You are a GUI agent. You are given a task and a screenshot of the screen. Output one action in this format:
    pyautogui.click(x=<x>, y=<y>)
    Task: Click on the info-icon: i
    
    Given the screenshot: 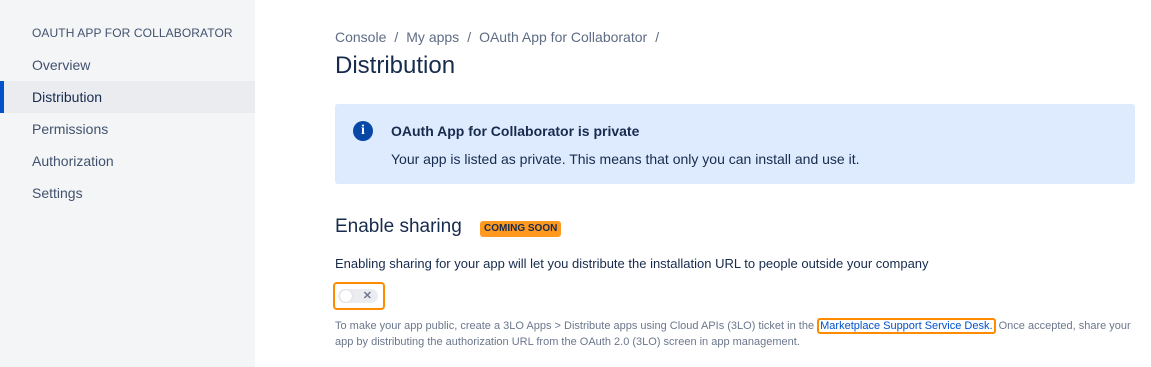 What is the action you would take?
    pyautogui.click(x=363, y=131)
    